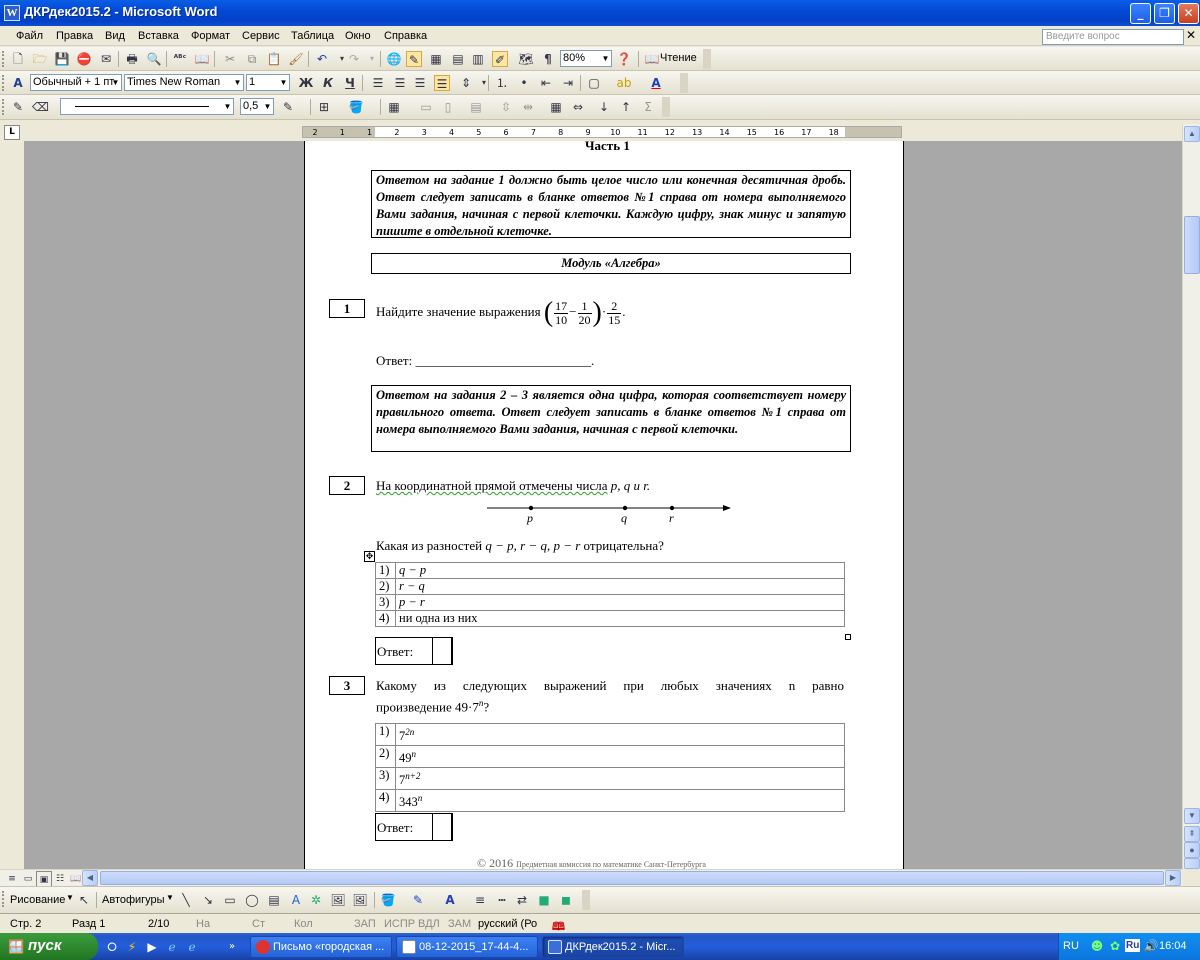 The image size is (1200, 960). What do you see at coordinates (1192, 850) in the screenshot?
I see `browse-object-icon: ●` at bounding box center [1192, 850].